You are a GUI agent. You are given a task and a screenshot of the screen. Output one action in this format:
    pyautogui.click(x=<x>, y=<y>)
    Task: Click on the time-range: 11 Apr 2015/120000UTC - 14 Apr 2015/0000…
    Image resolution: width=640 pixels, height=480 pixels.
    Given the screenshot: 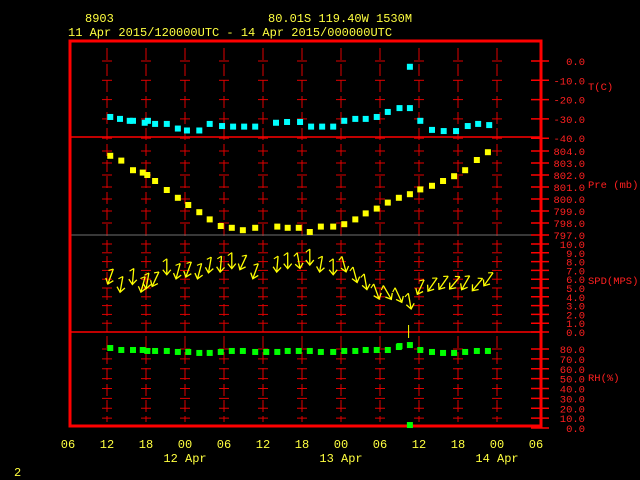 What is the action you would take?
    pyautogui.click(x=230, y=33)
    